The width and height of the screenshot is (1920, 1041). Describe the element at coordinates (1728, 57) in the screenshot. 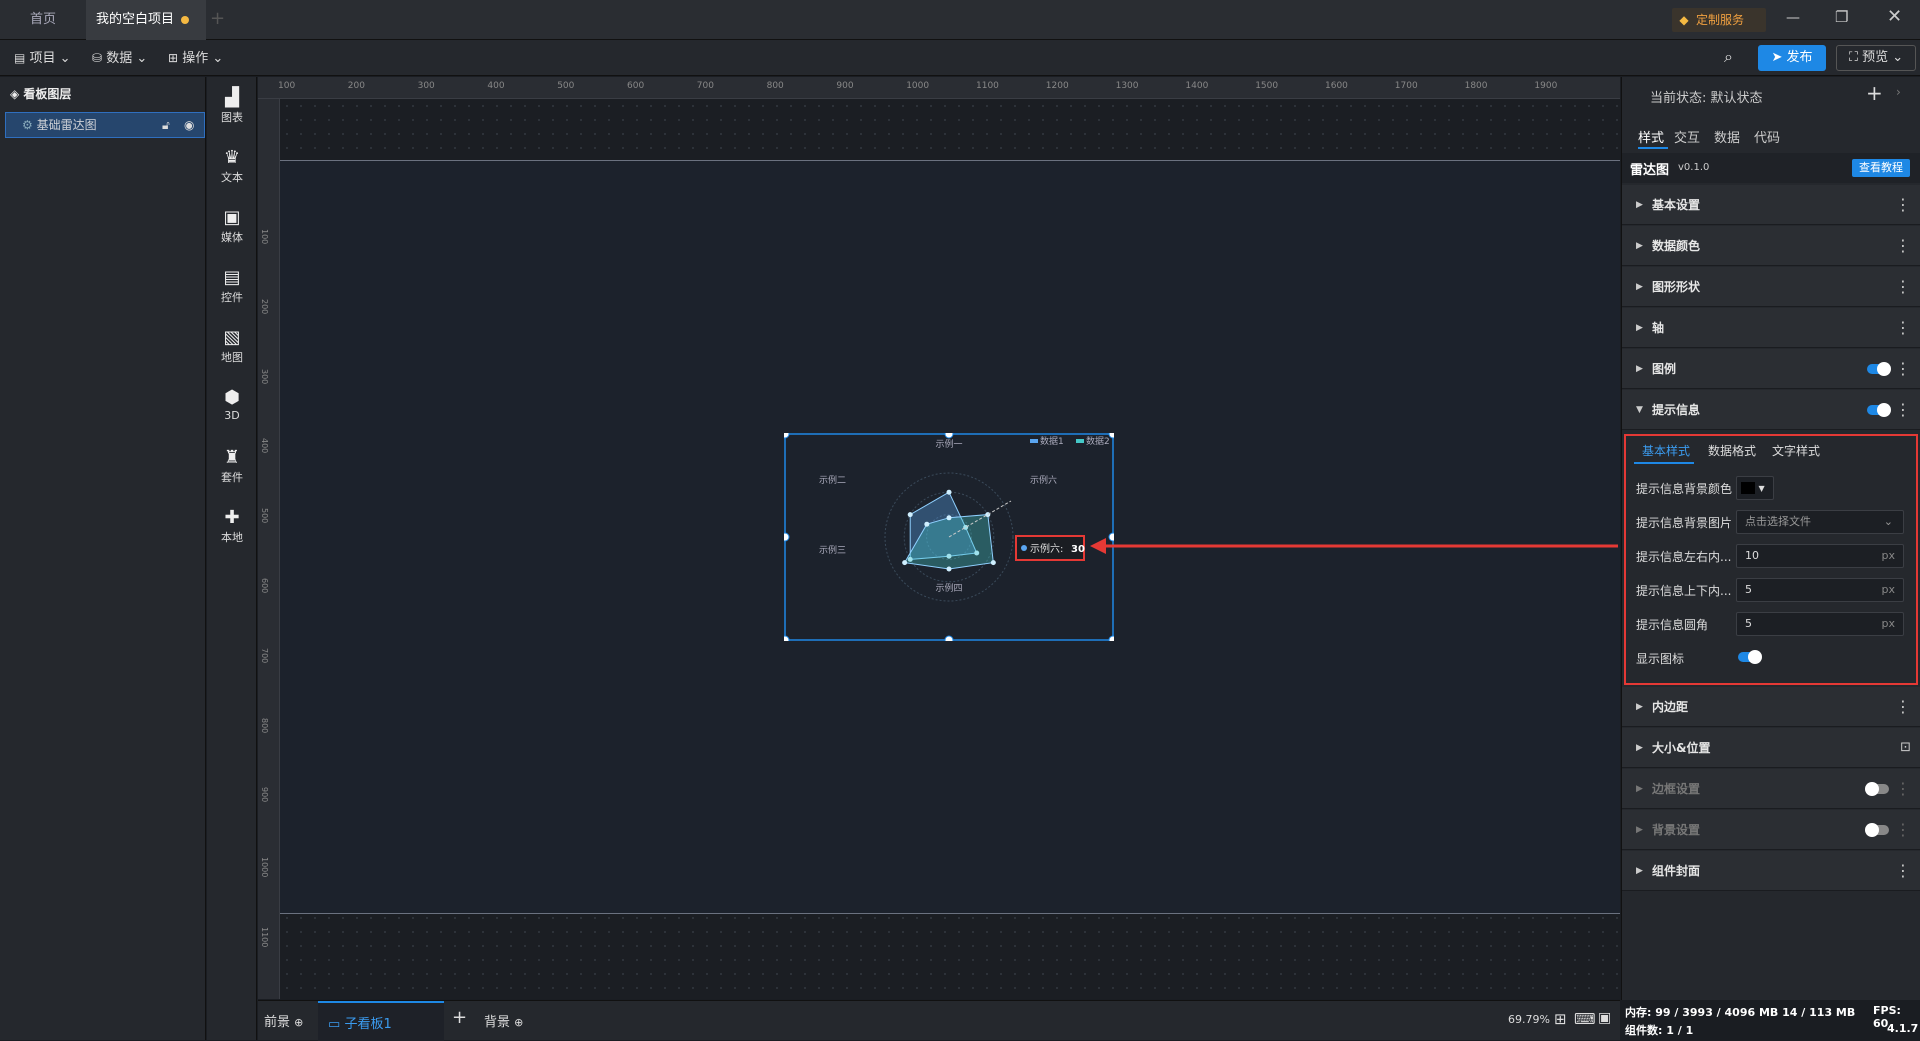

I see `search-icon: ⌕` at that location.